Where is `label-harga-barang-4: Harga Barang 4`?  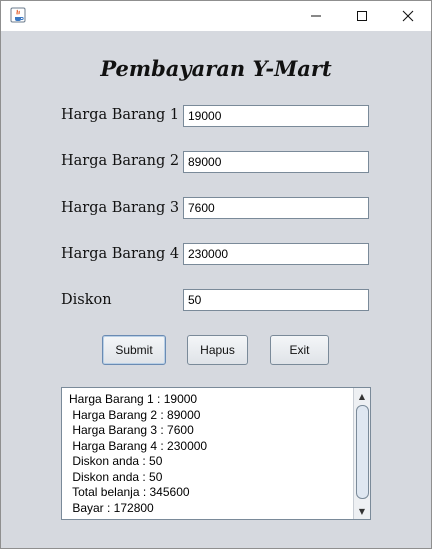
label-harga-barang-4: Harga Barang 4 is located at coordinates (120, 254).